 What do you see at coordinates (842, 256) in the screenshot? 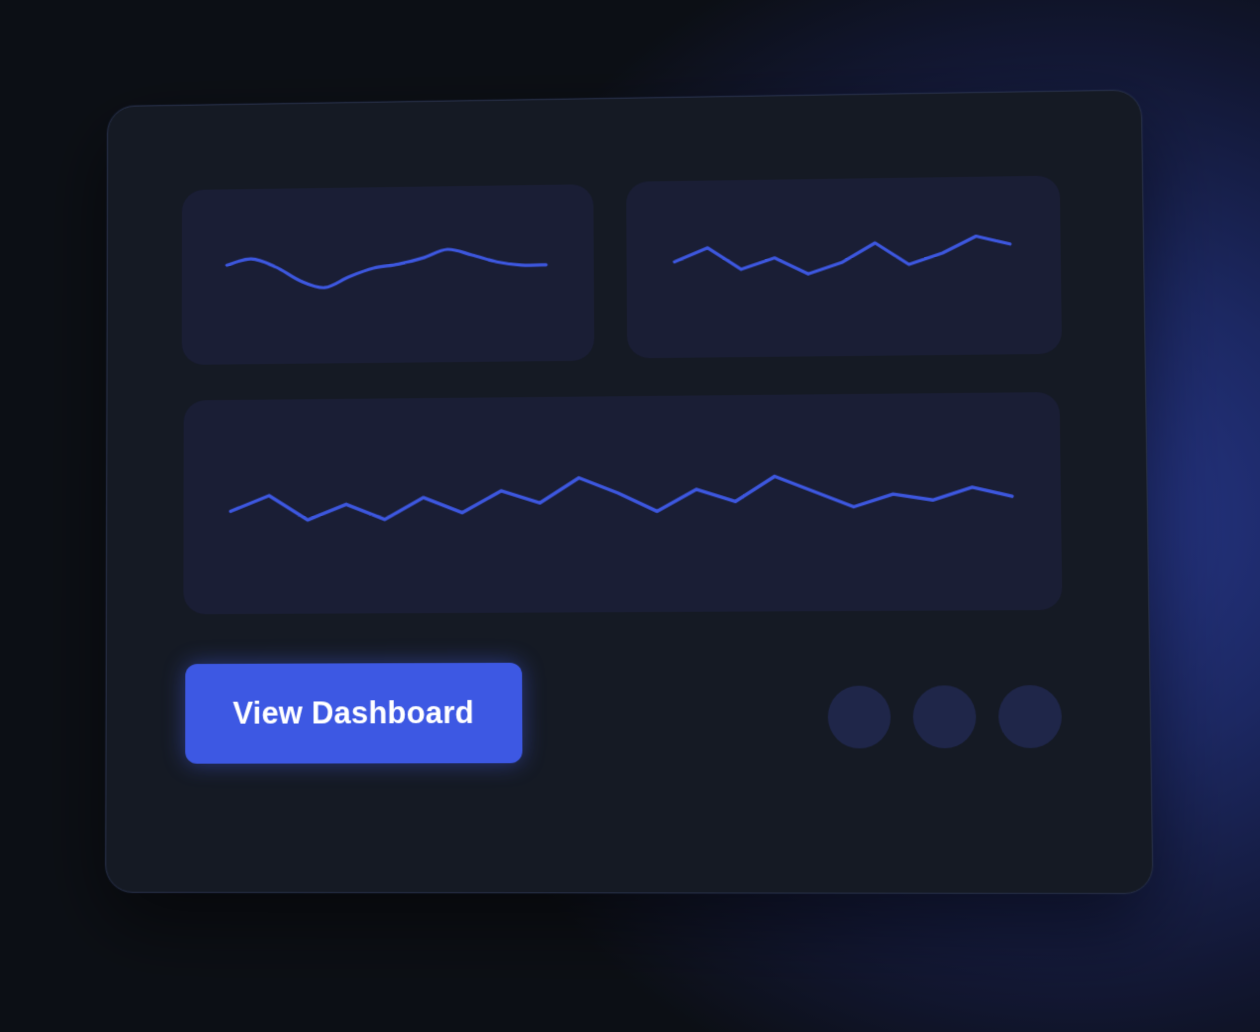
I see `sparkline-top-right` at bounding box center [842, 256].